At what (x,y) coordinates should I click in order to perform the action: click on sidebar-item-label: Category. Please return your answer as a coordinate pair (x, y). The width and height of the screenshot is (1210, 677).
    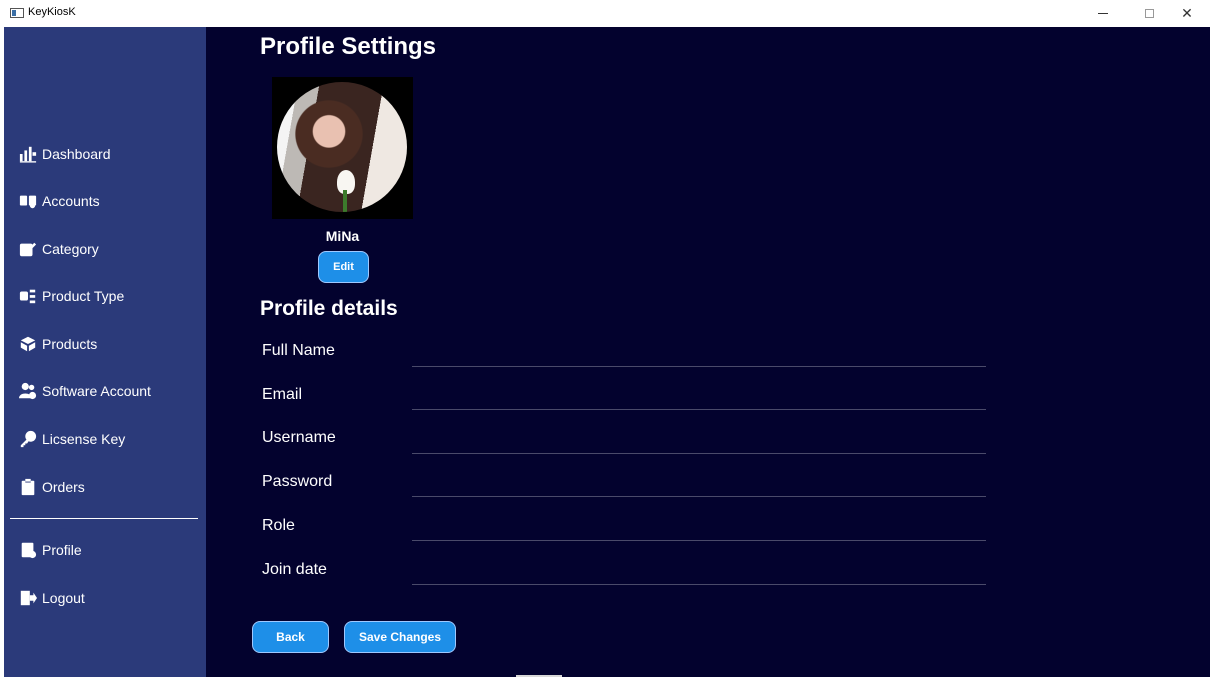
    Looking at the image, I should click on (70, 249).